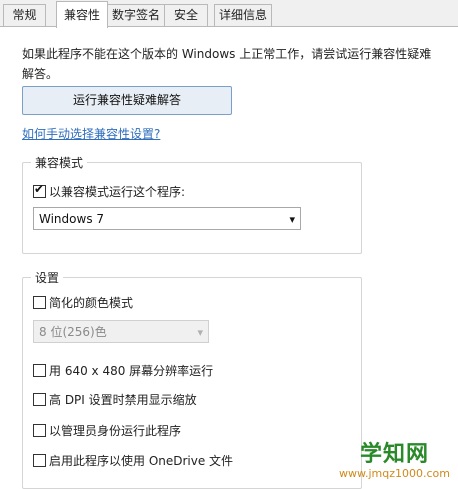 The width and height of the screenshot is (458, 489). I want to click on tab-details: 详细信息, so click(243, 15).